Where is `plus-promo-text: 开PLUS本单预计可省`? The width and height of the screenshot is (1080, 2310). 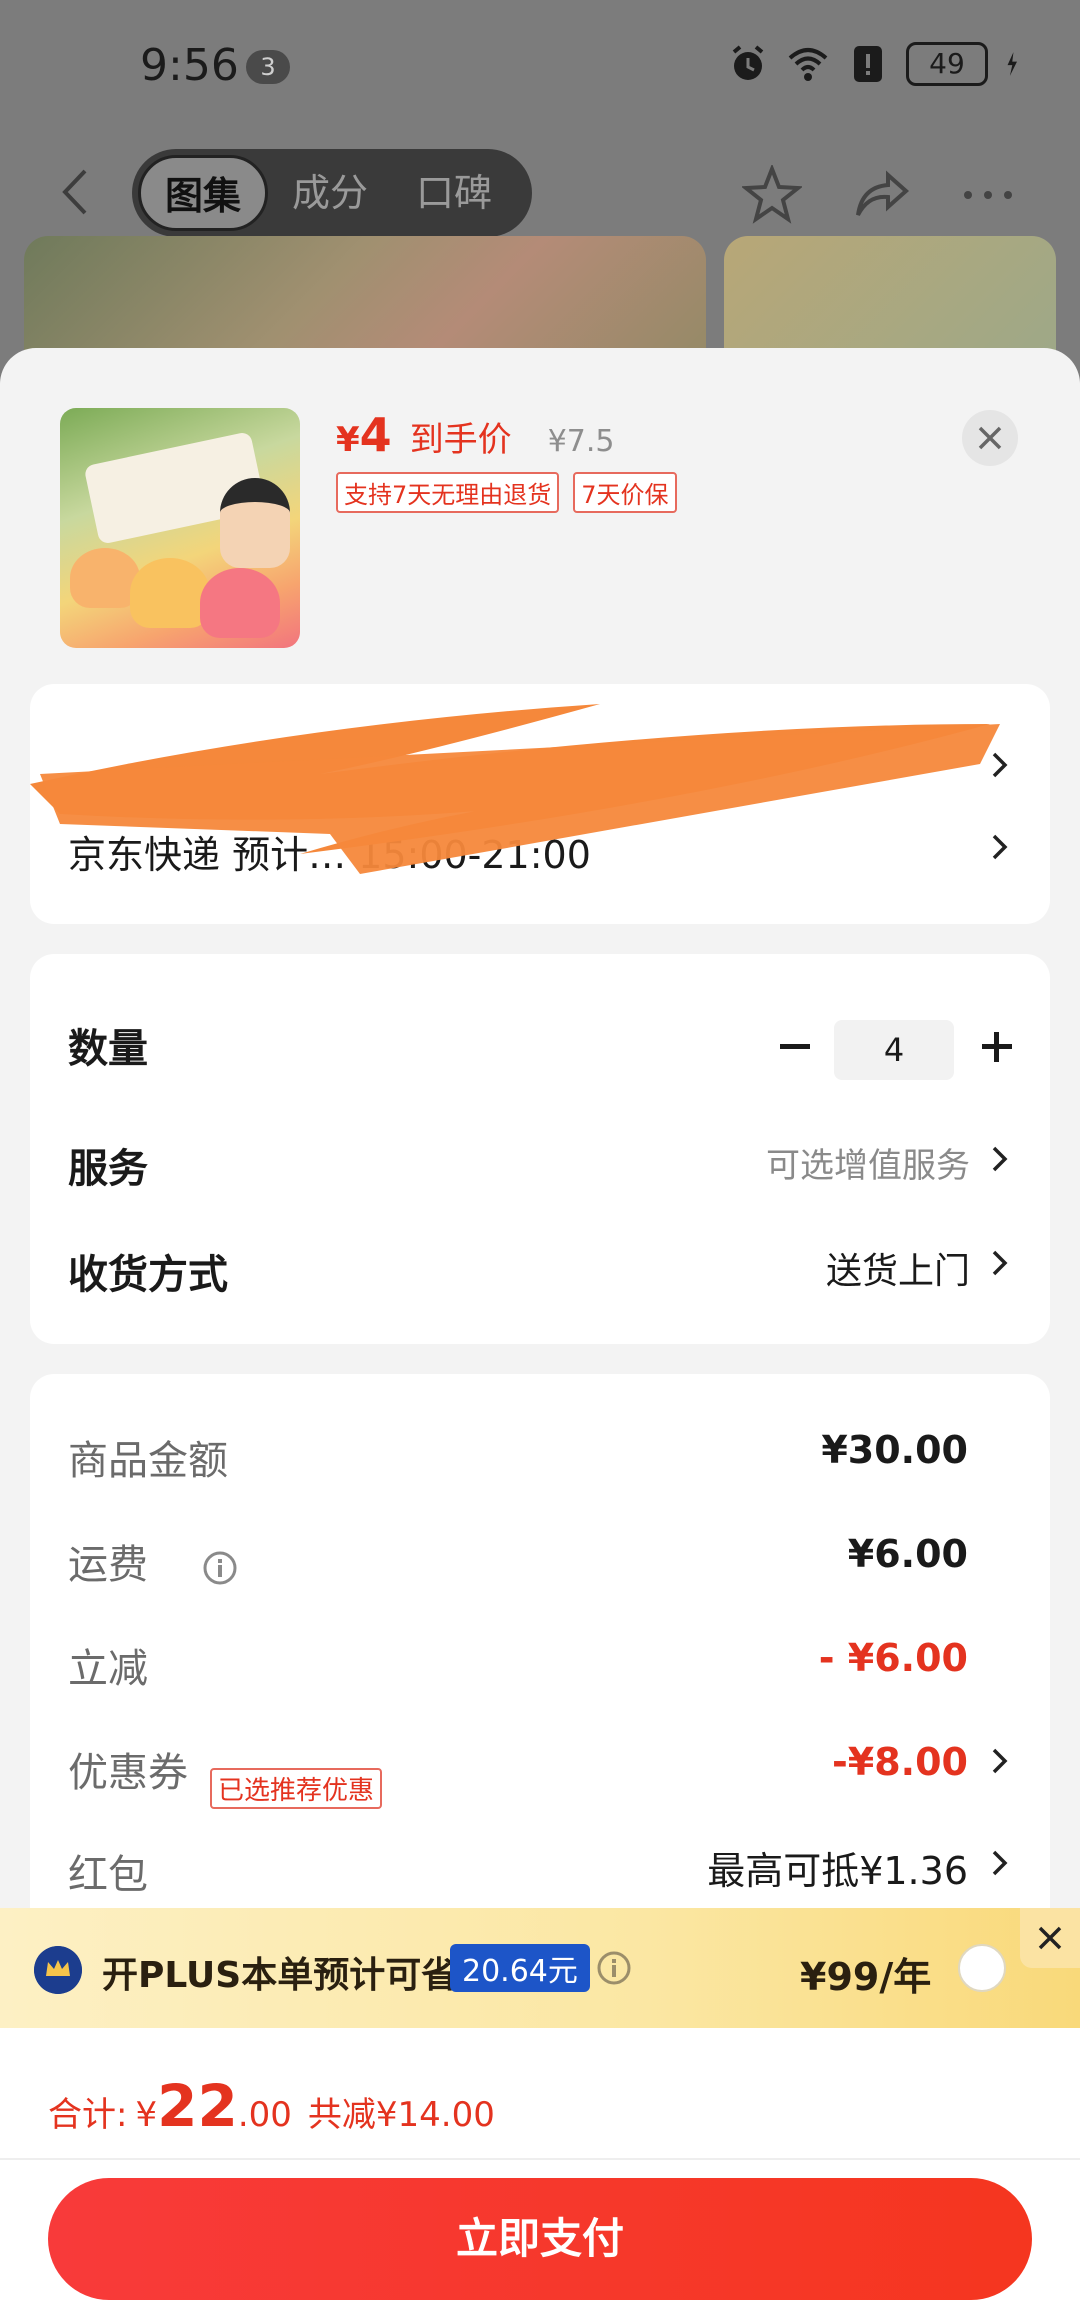
plus-promo-text: 开PLUS本单预计可省 is located at coordinates (280, 1975).